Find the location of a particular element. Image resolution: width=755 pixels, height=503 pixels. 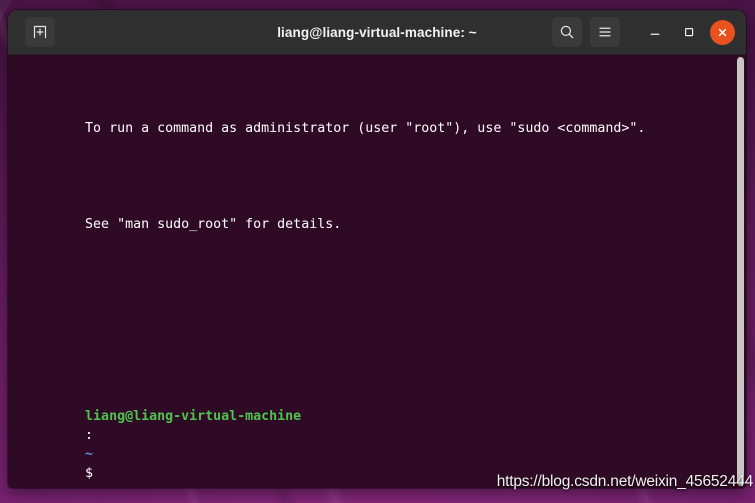

terminal-scrollbar is located at coordinates (738, 271).